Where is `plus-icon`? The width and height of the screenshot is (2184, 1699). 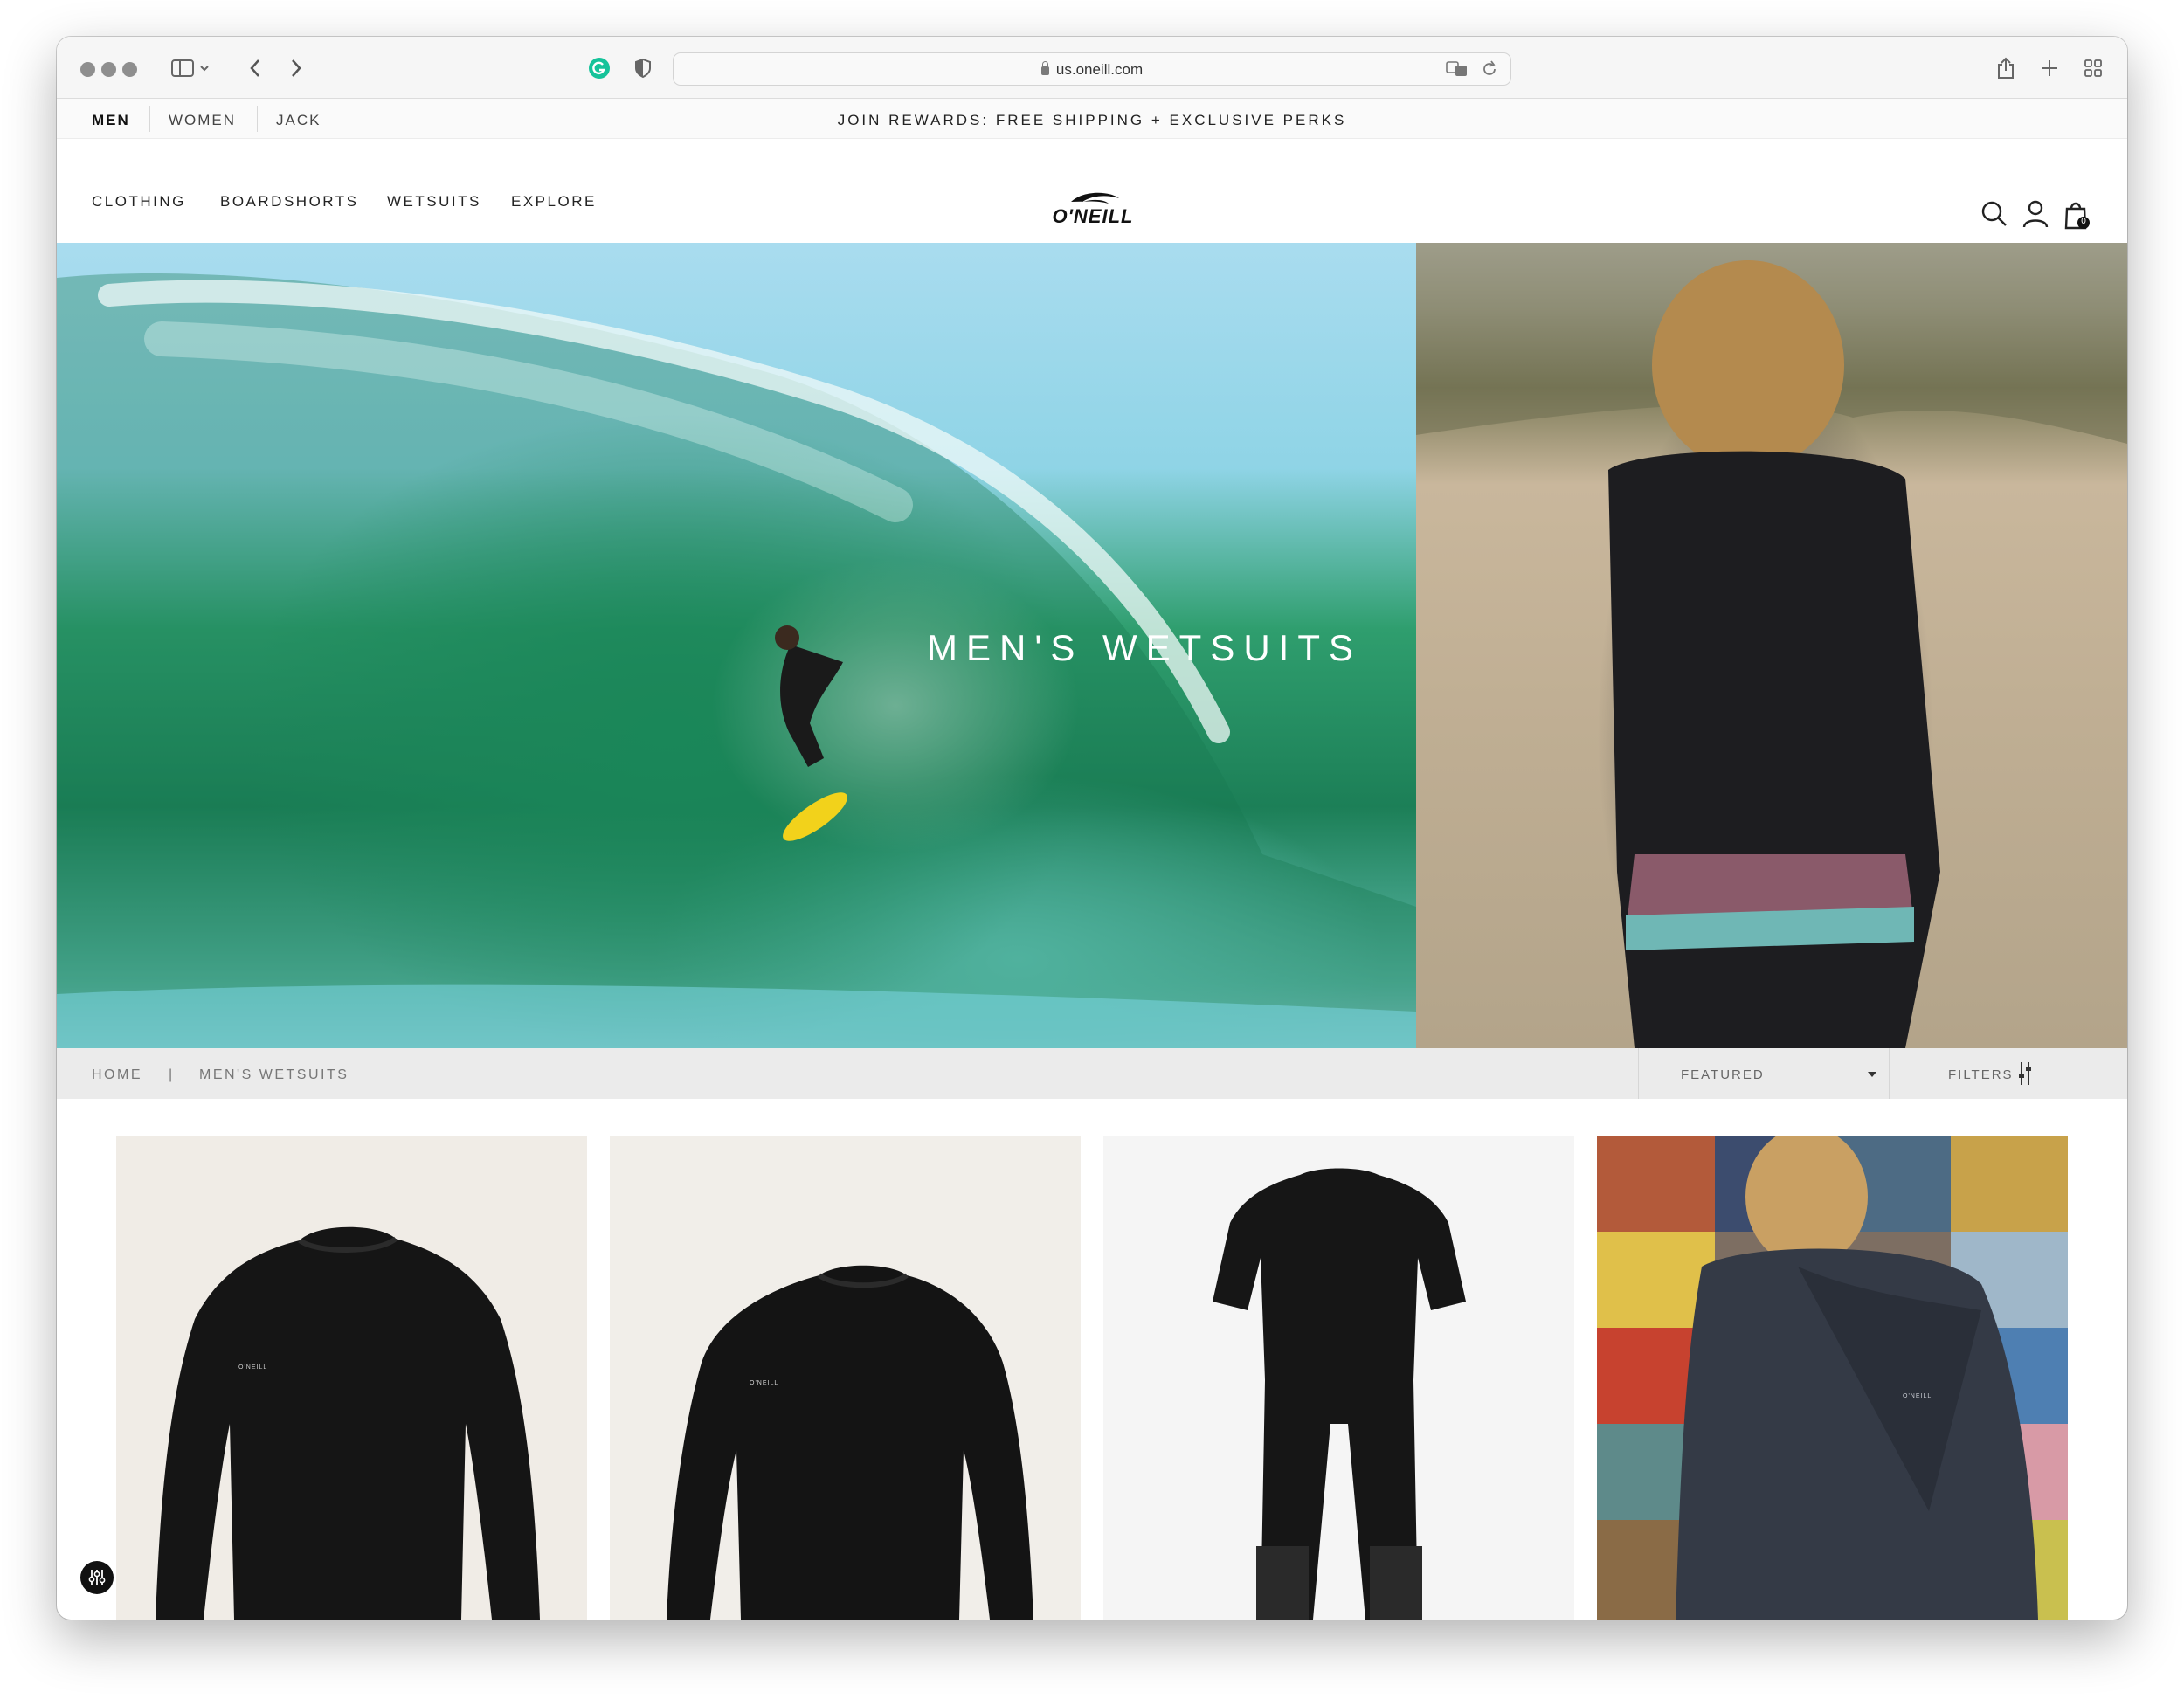 plus-icon is located at coordinates (2049, 68).